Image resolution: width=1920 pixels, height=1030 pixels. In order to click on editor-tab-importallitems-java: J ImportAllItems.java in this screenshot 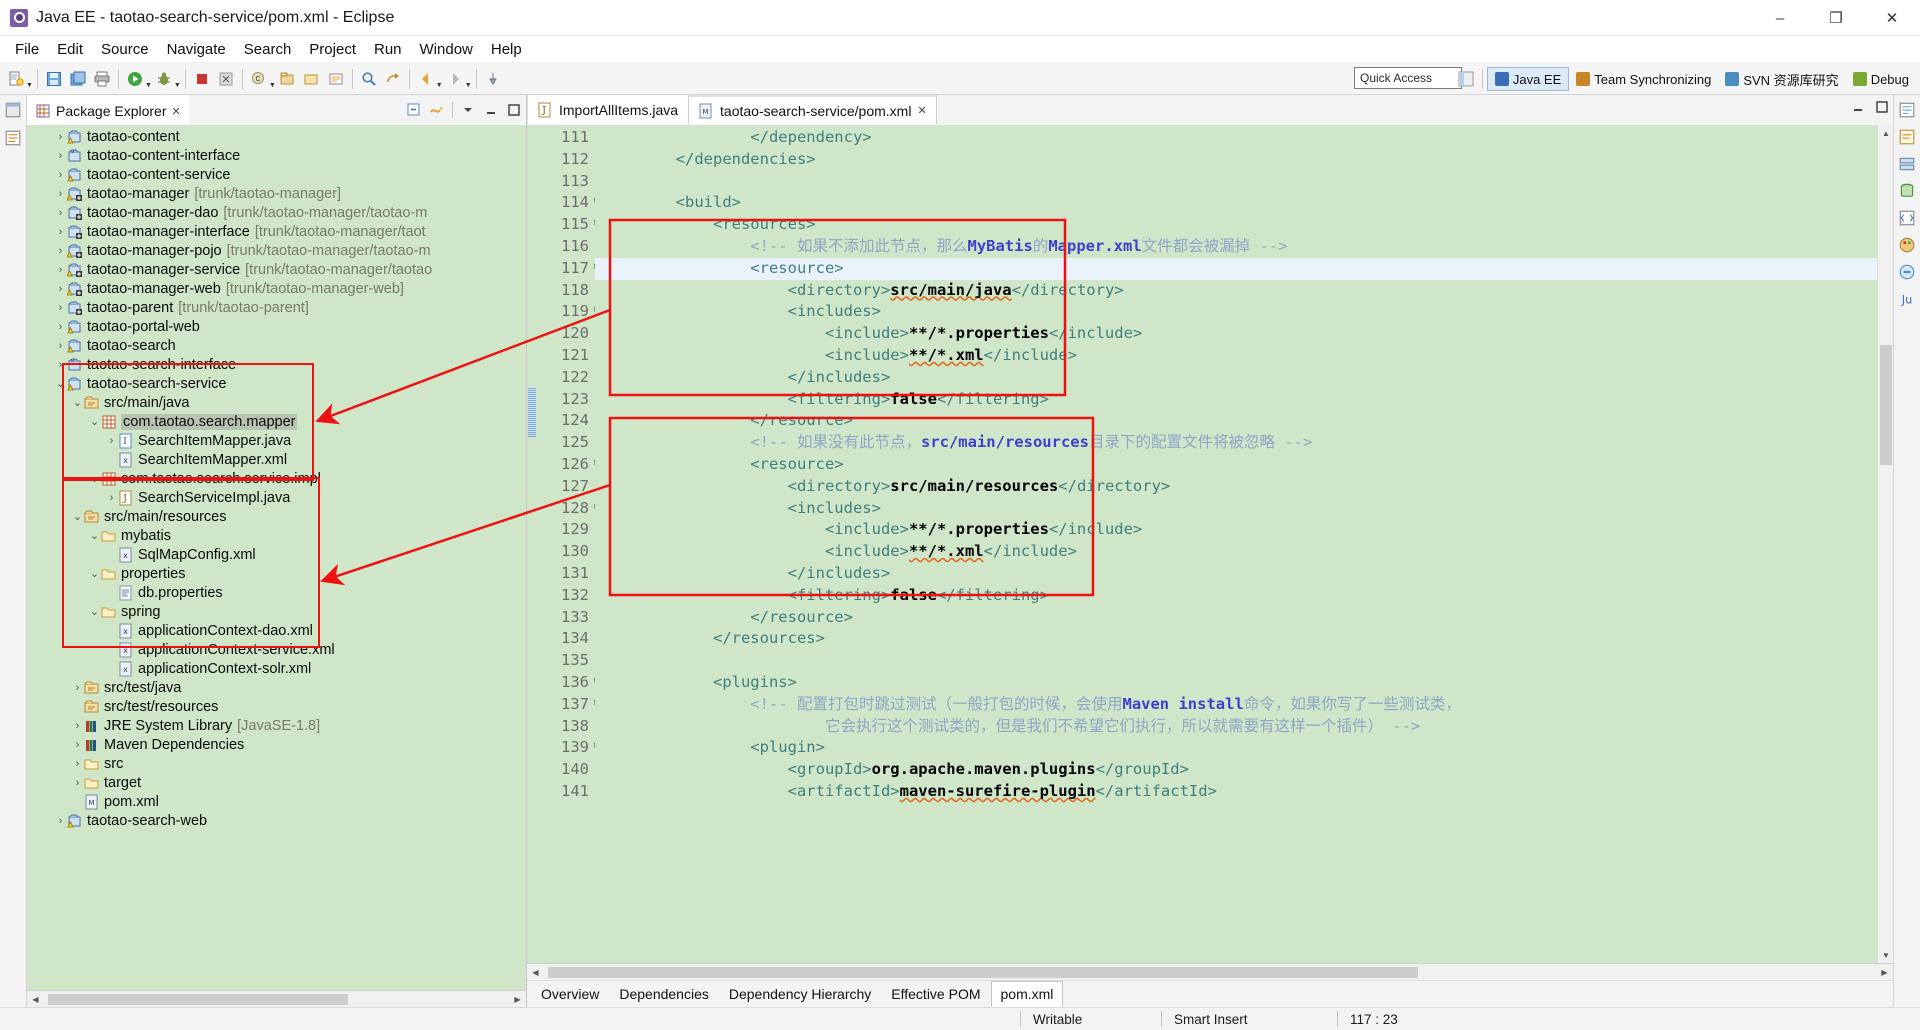, I will do `click(608, 110)`.